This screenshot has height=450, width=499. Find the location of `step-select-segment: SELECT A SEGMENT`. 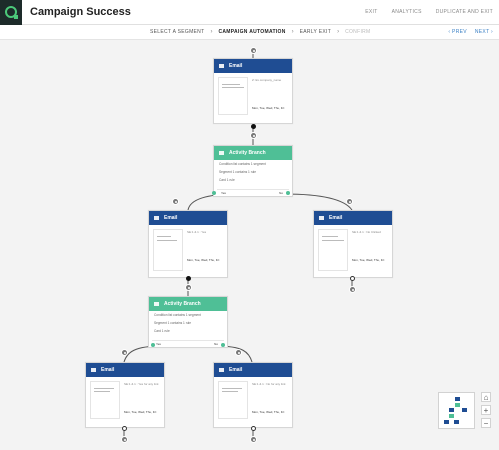

step-select-segment: SELECT A SEGMENT is located at coordinates (177, 32).